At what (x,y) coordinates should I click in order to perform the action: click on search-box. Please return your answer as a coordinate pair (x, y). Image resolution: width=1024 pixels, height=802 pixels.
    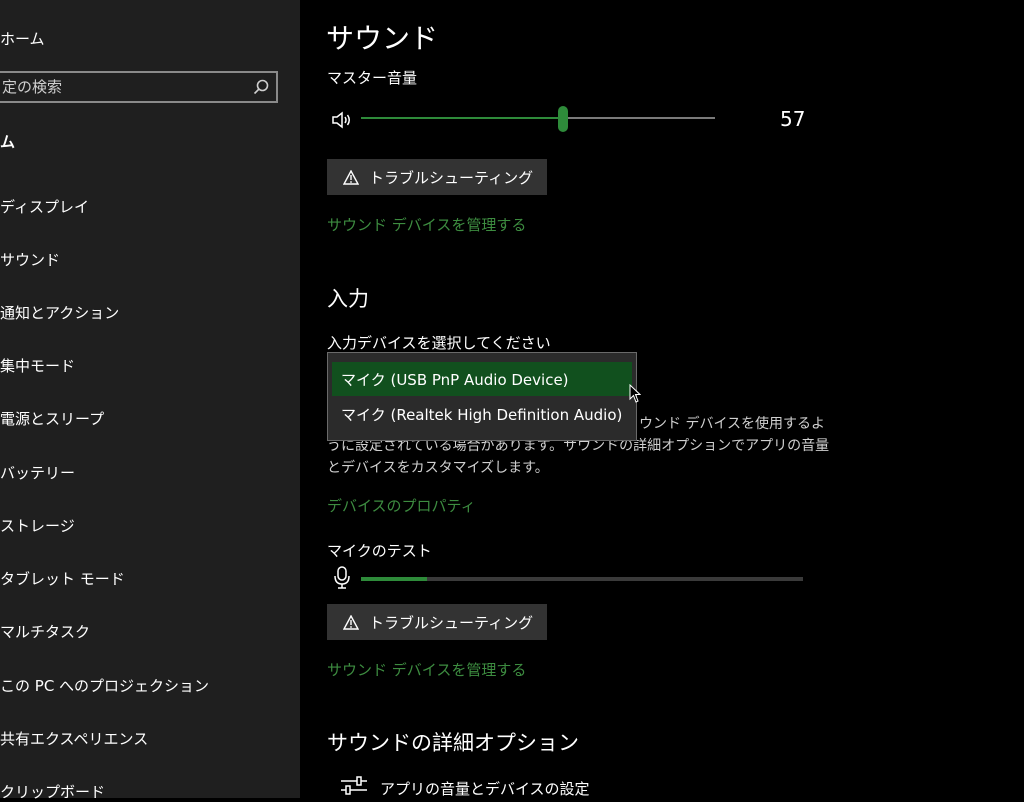
    Looking at the image, I should click on (139, 87).